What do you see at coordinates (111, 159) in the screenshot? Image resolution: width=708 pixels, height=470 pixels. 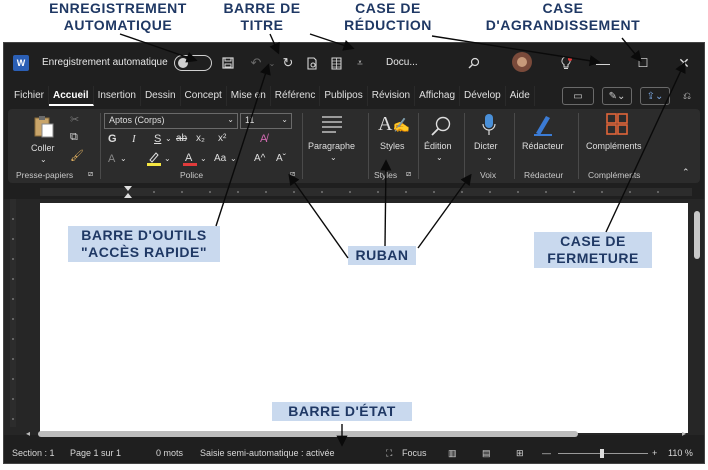 I see `text-effects-icon: A` at bounding box center [111, 159].